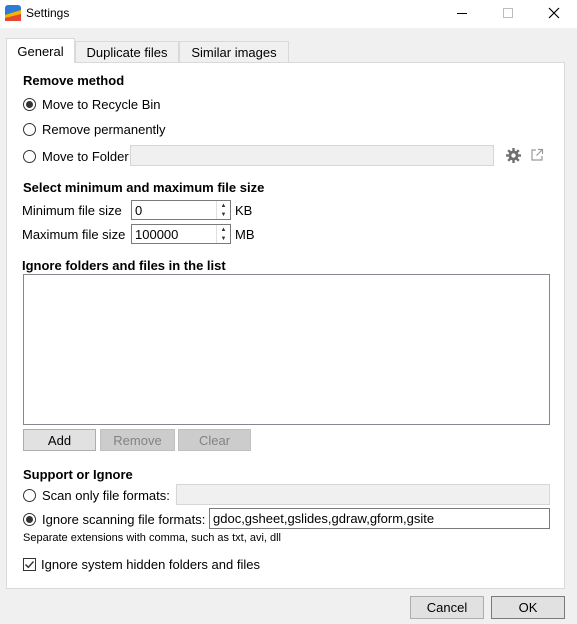 The width and height of the screenshot is (577, 624). Describe the element at coordinates (137, 440) in the screenshot. I see `remove-button: Remove` at that location.